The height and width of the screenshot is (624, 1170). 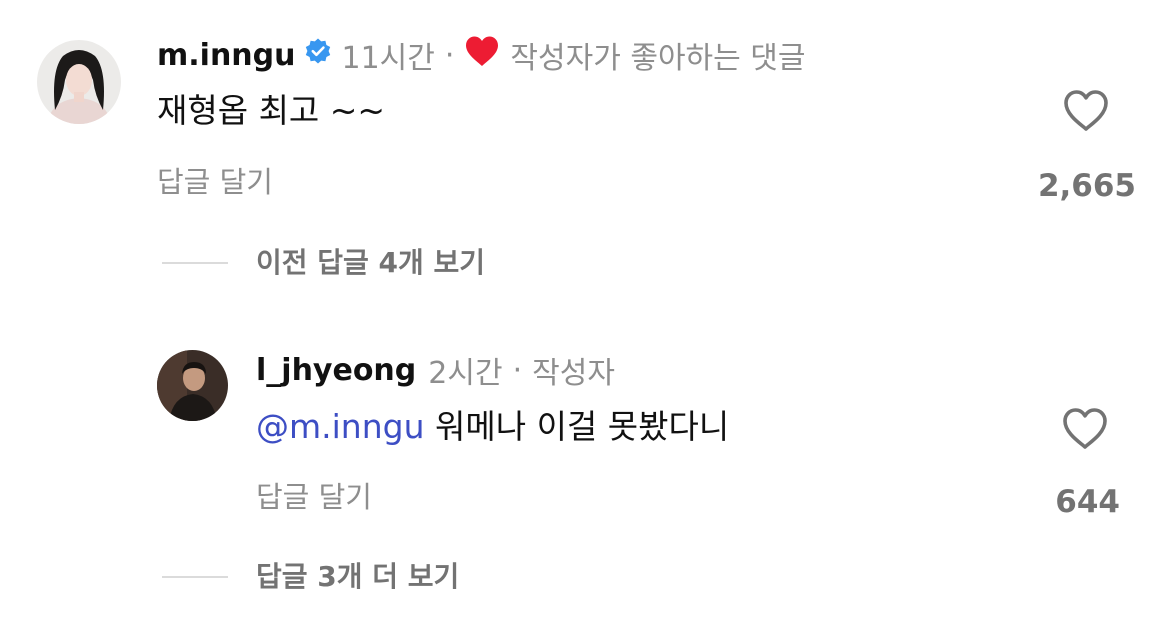 I want to click on comment-like-count: 2,665, so click(x=1086, y=186).